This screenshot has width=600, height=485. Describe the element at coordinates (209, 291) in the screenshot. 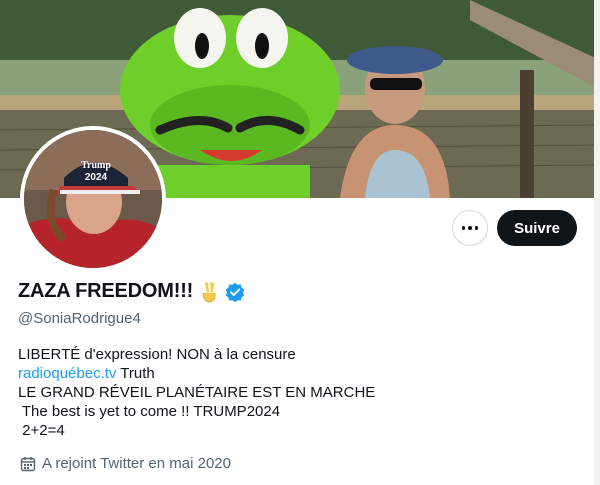

I see `victory-hand-emoji` at that location.